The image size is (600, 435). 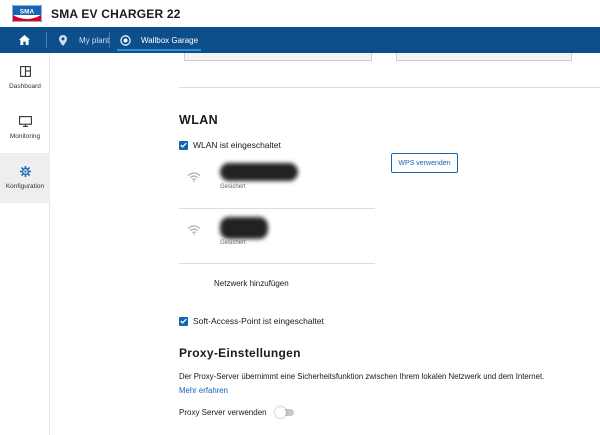 I want to click on softap-enabled-checkbox, so click(x=183, y=321).